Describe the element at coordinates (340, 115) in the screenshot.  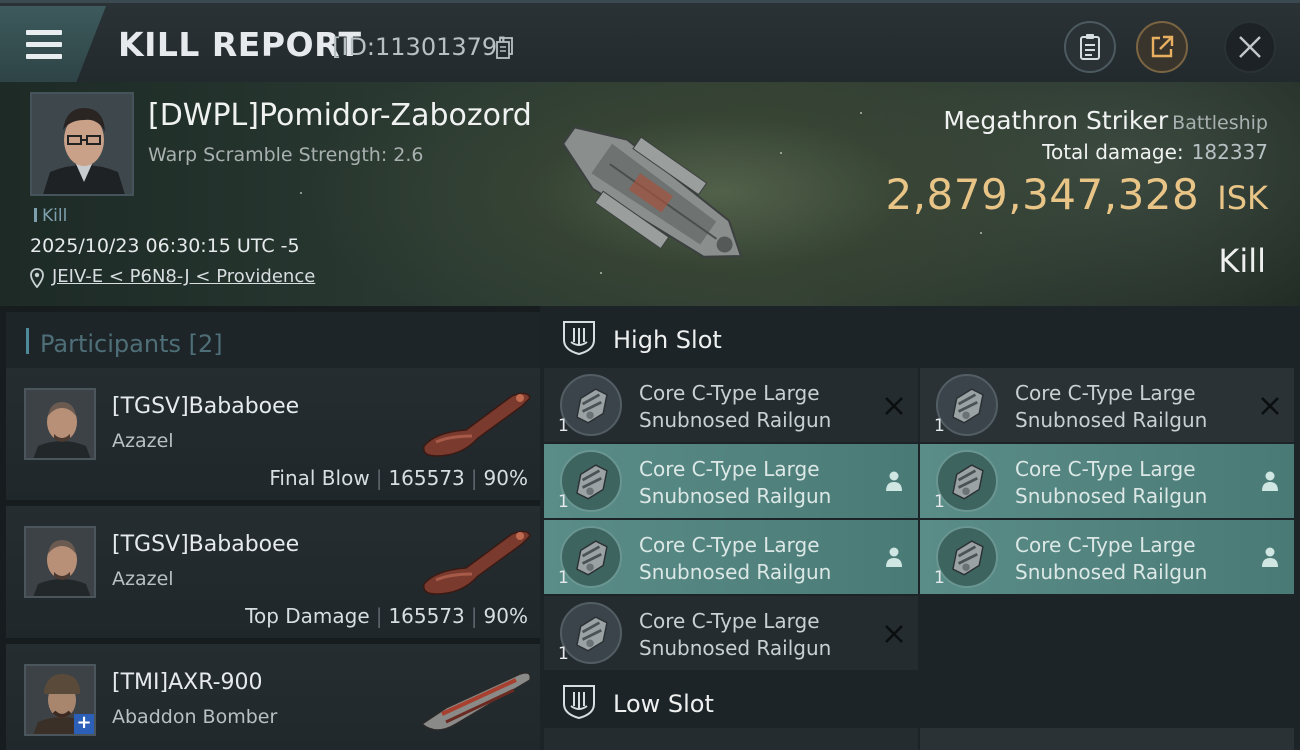
I see `victim-name: [DWPL]Pomidor-Zabozord` at that location.